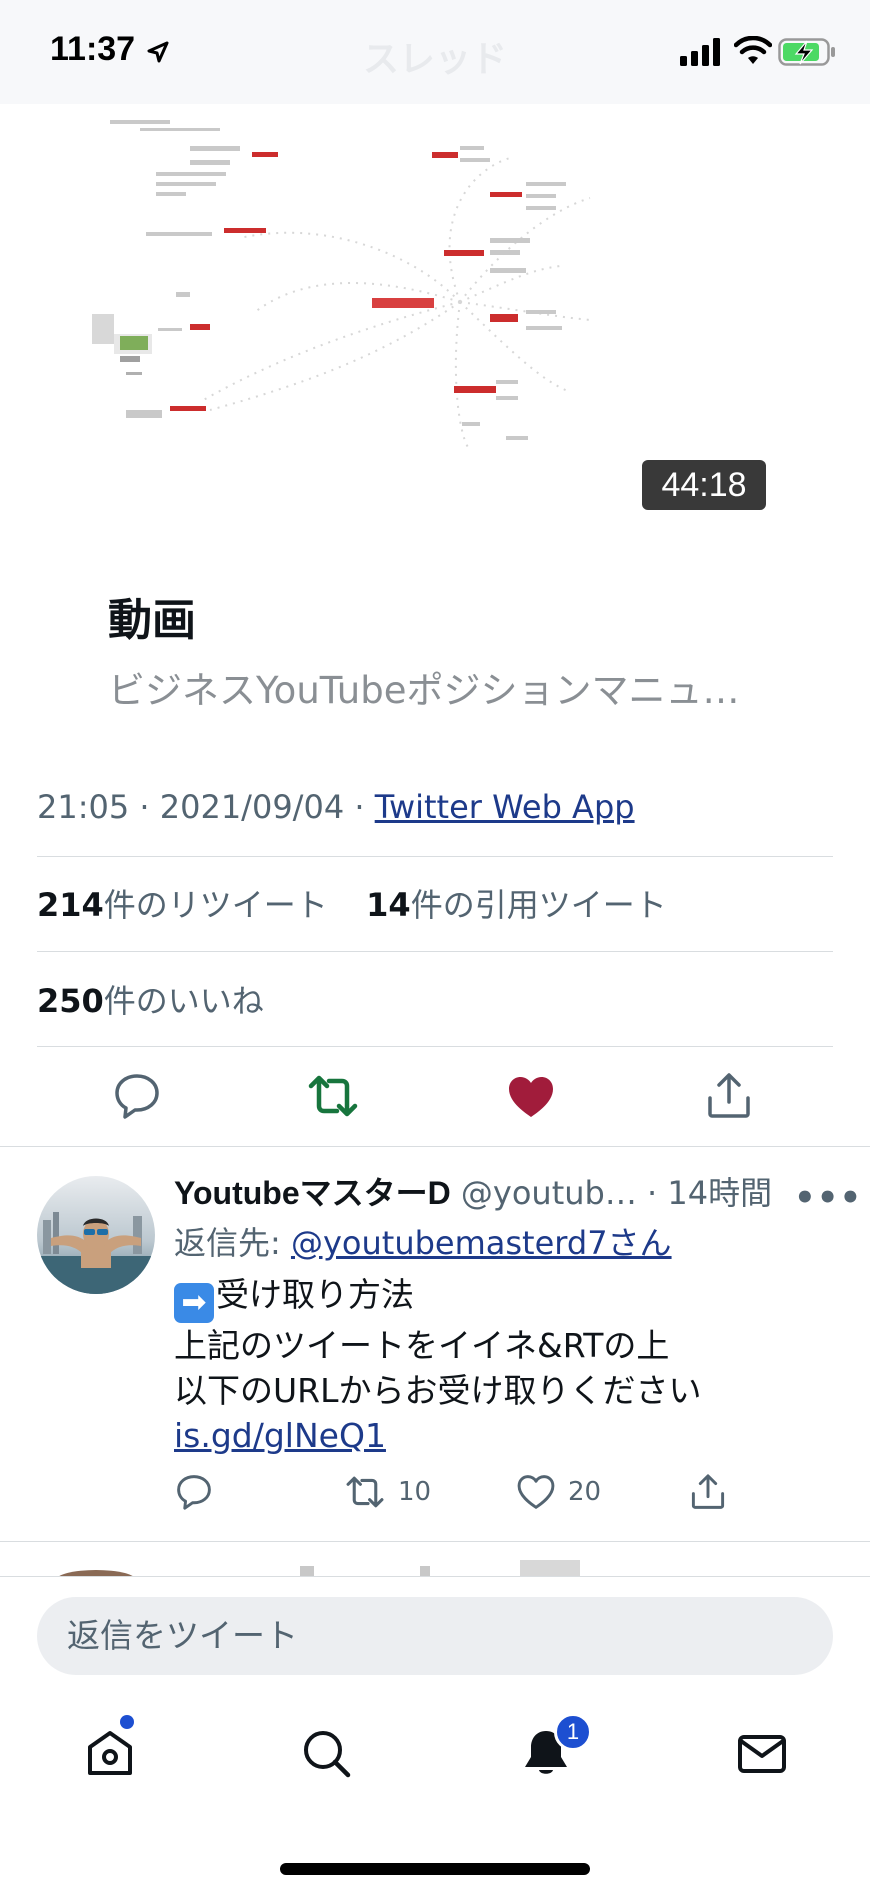 The height and width of the screenshot is (1884, 870). Describe the element at coordinates (232, 1243) in the screenshot. I see `reply-to-prefix: 返信先:` at that location.